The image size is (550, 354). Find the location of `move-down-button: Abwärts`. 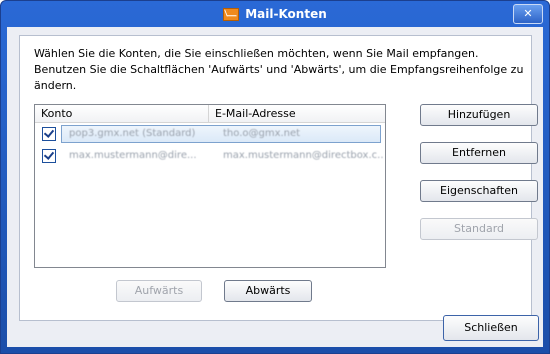

move-down-button: Abwärts is located at coordinates (268, 291).